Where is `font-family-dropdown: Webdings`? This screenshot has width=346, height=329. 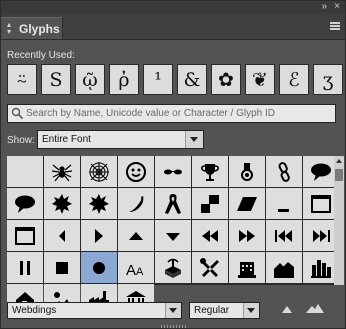
font-family-dropdown: Webdings is located at coordinates (94, 310).